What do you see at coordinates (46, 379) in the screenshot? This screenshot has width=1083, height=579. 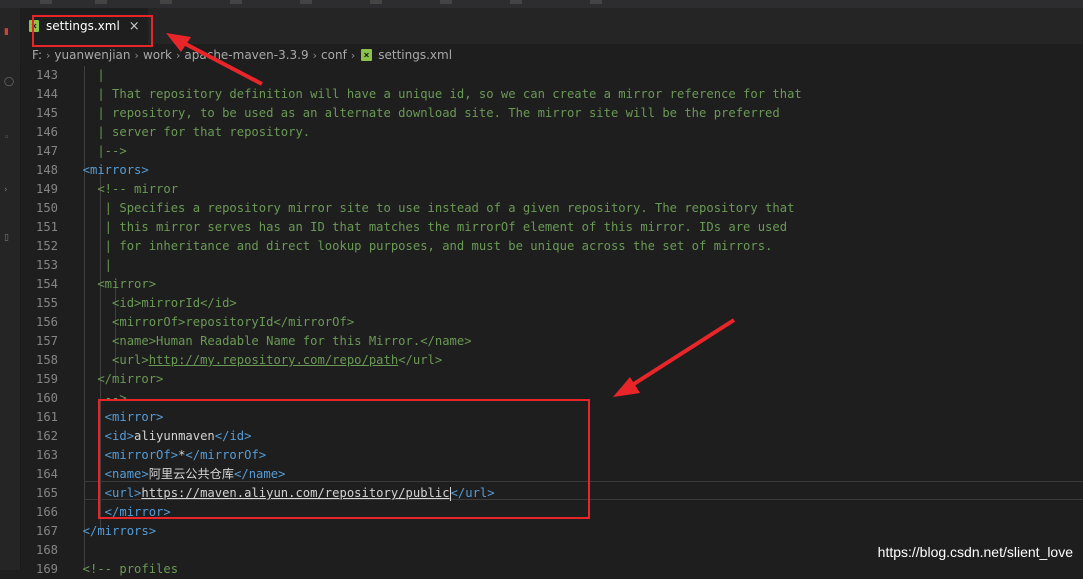 I see `line-number: 159` at bounding box center [46, 379].